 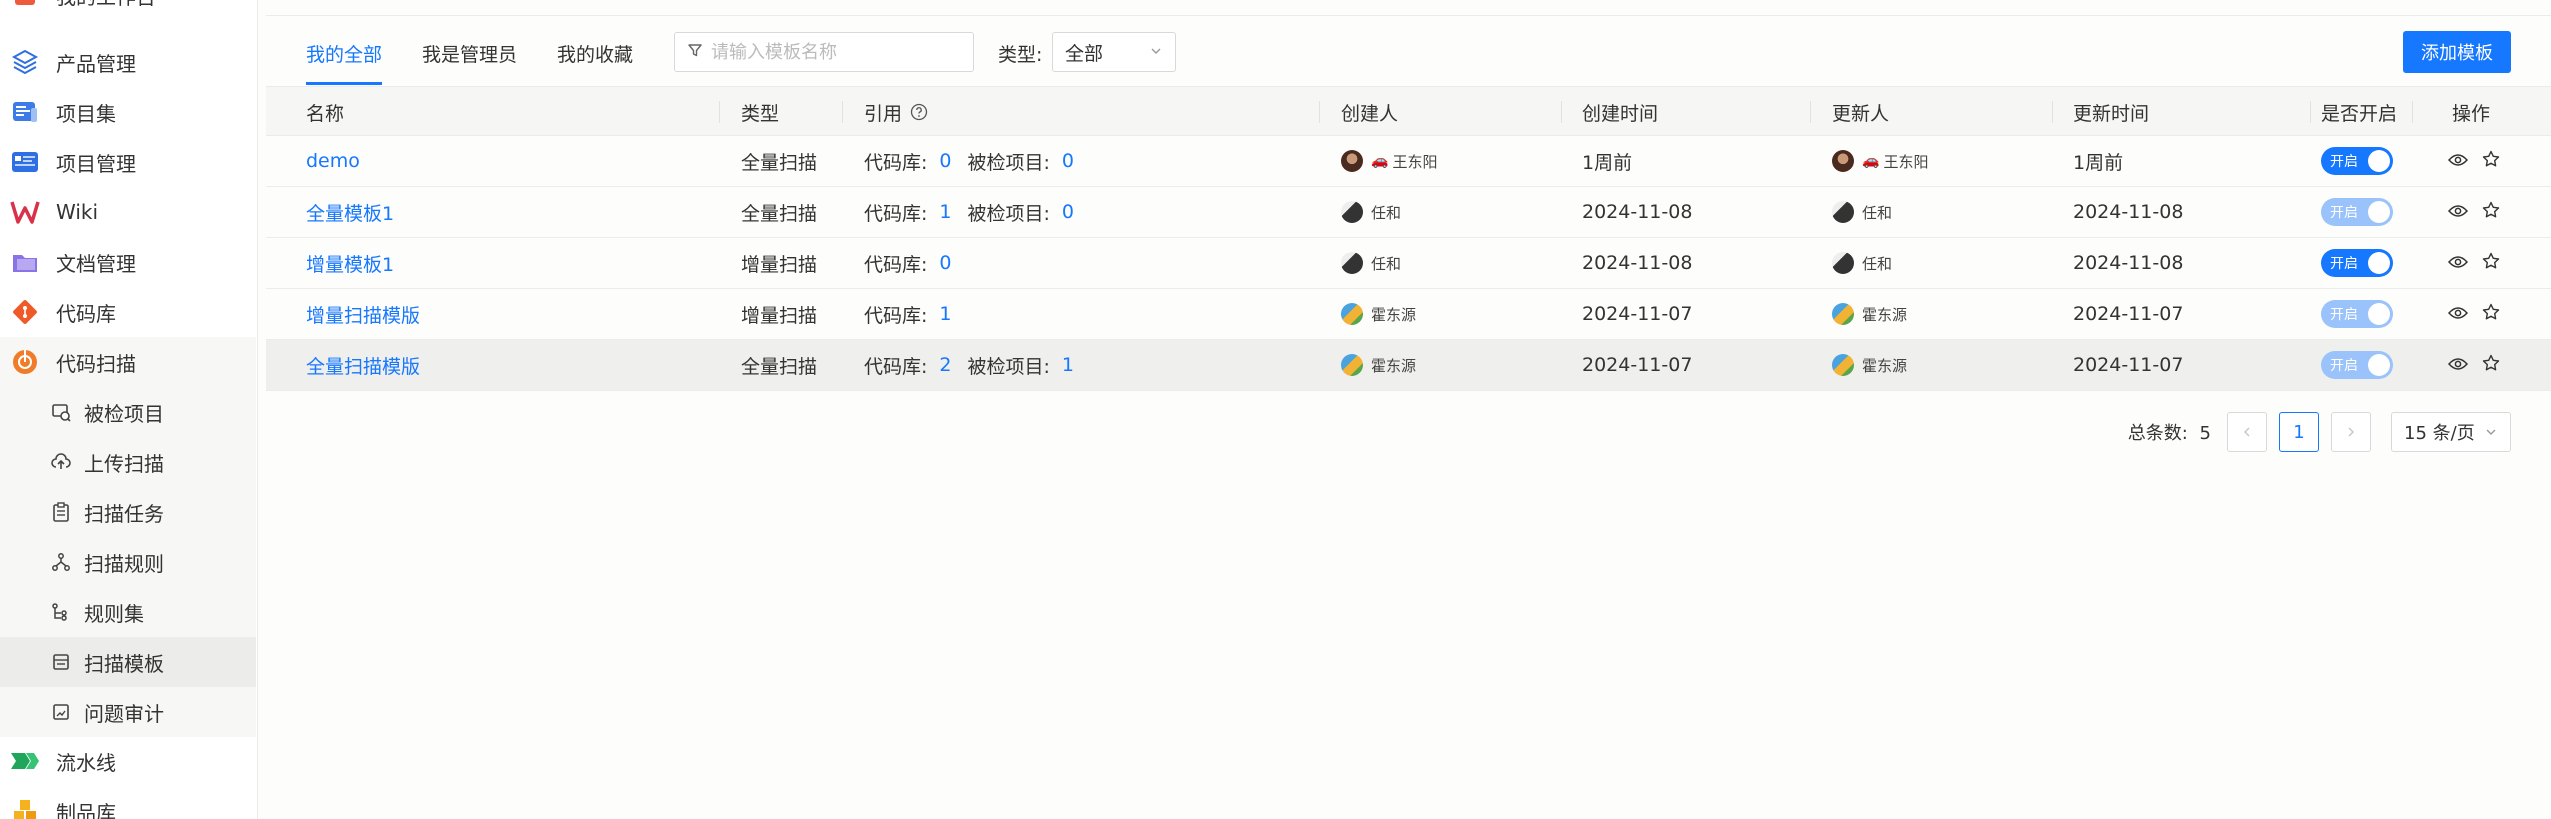 I want to click on creator-name: 任和, so click(x=1386, y=263).